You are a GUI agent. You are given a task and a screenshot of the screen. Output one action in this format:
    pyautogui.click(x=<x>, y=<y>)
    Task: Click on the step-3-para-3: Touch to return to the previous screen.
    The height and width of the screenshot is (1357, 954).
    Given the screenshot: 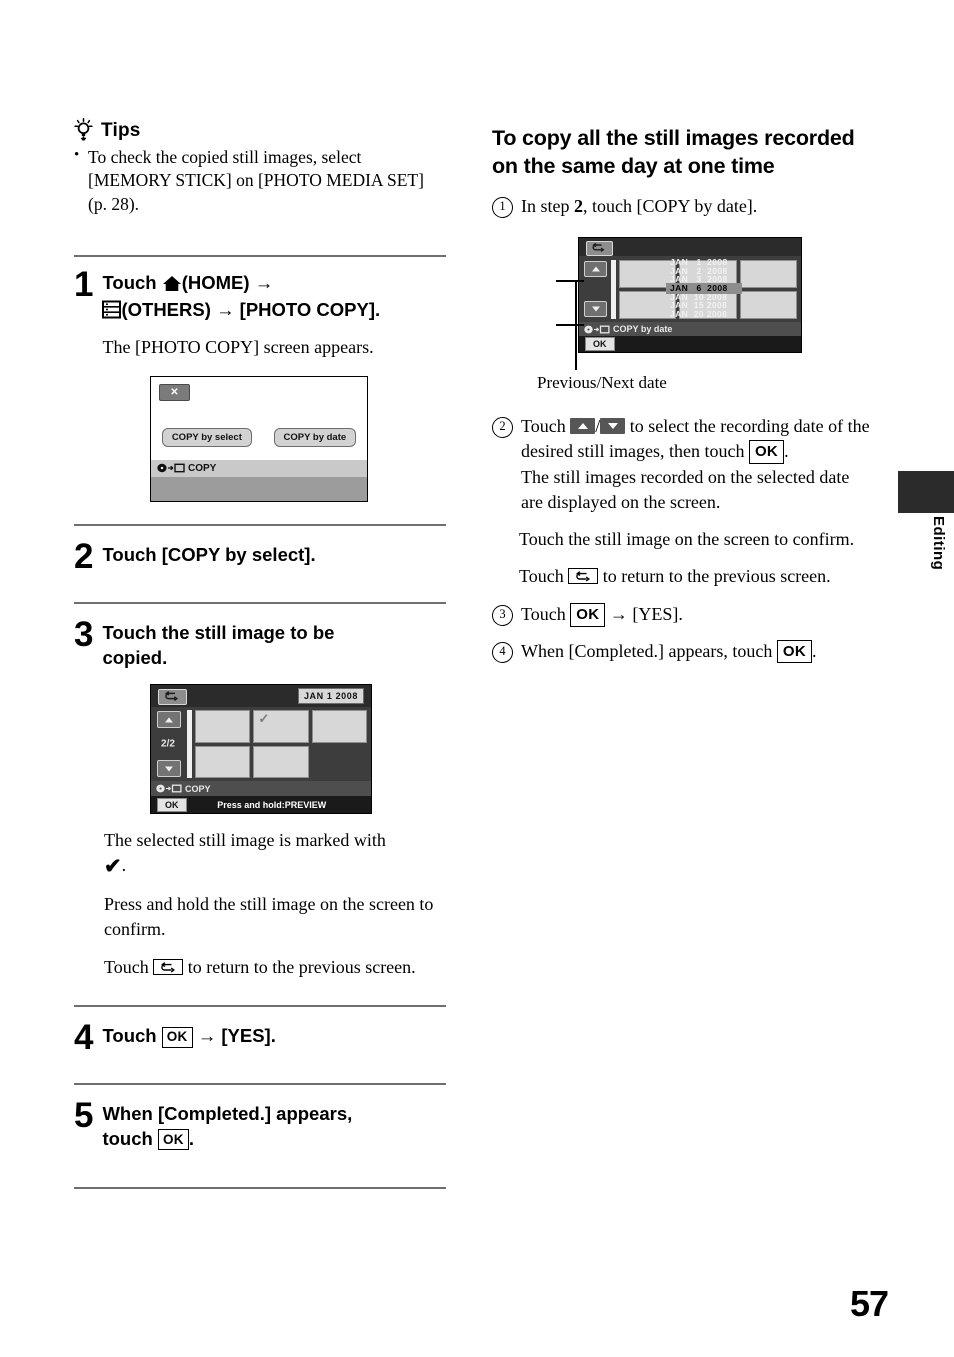 What is the action you would take?
    pyautogui.click(x=275, y=967)
    